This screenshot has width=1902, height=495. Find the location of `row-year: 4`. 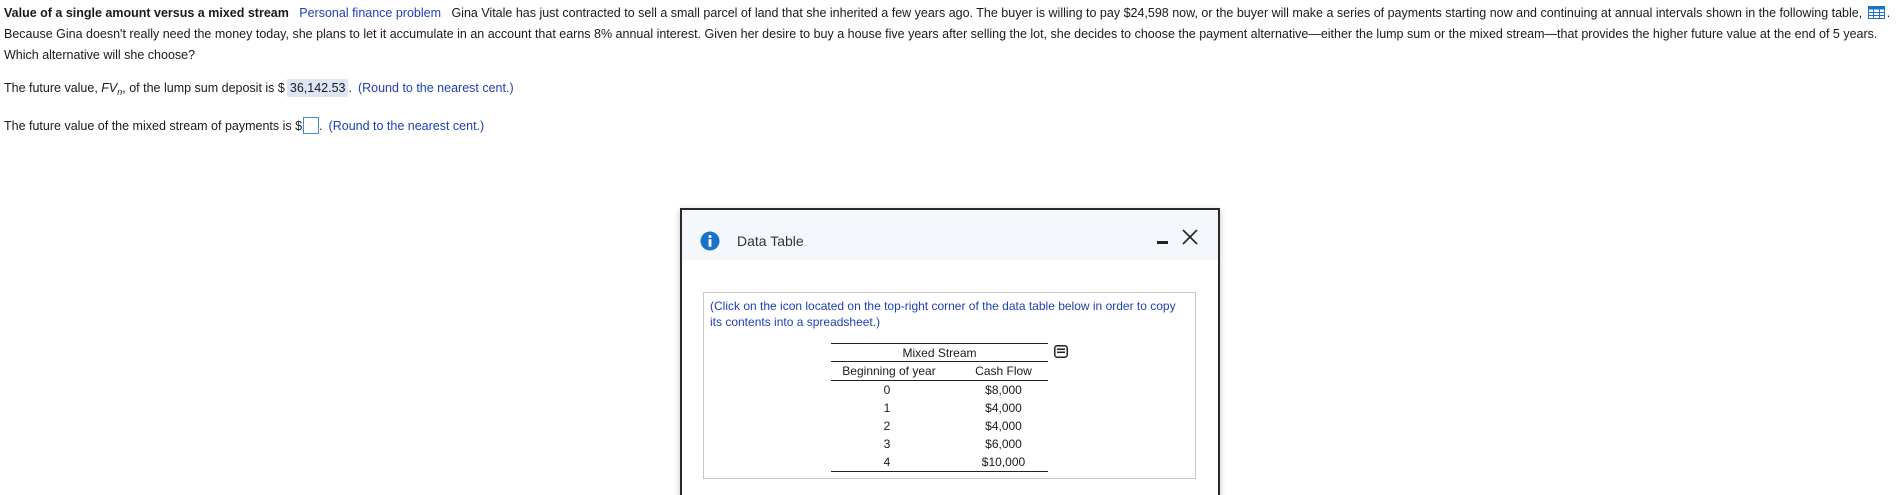

row-year: 4 is located at coordinates (889, 462).